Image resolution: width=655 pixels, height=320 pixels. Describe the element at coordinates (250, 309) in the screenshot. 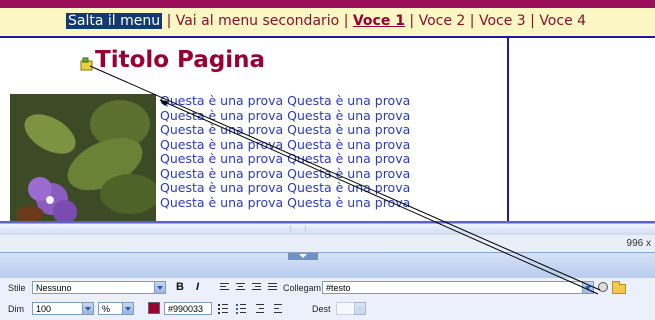

I see `list-indent-toolbar` at that location.